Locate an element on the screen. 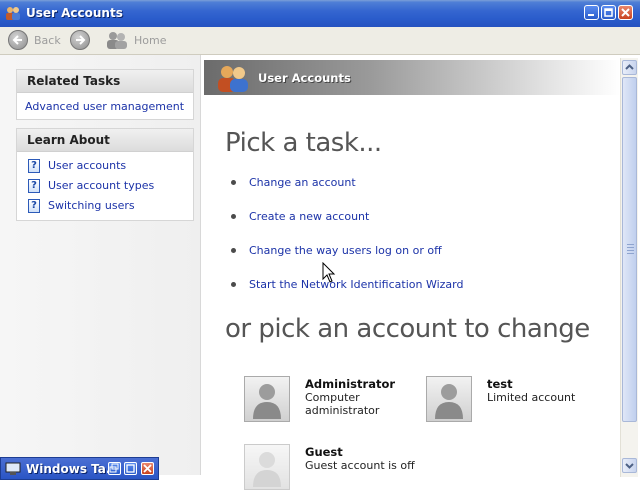 This screenshot has height=504, width=640. content-header: User Accounts is located at coordinates (412, 77).